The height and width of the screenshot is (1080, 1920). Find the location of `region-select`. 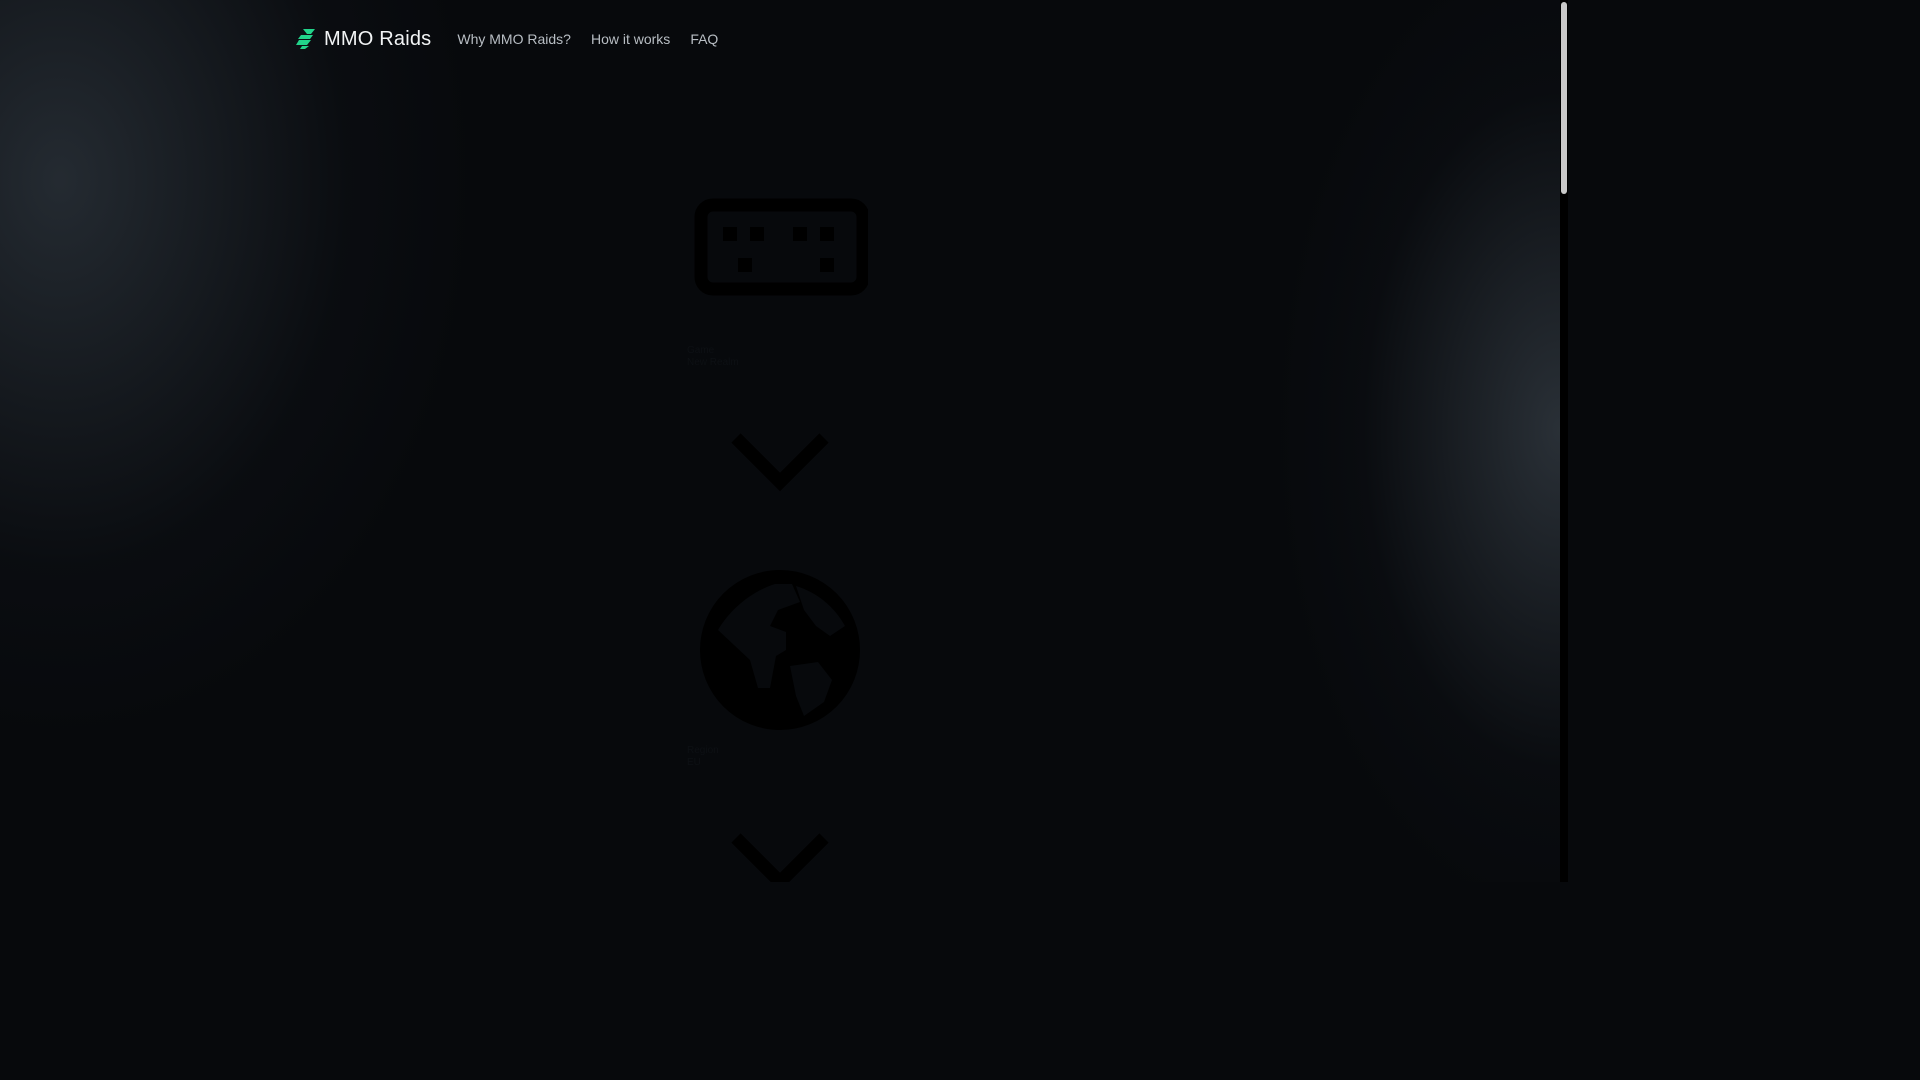

region-select is located at coordinates (780, 651).